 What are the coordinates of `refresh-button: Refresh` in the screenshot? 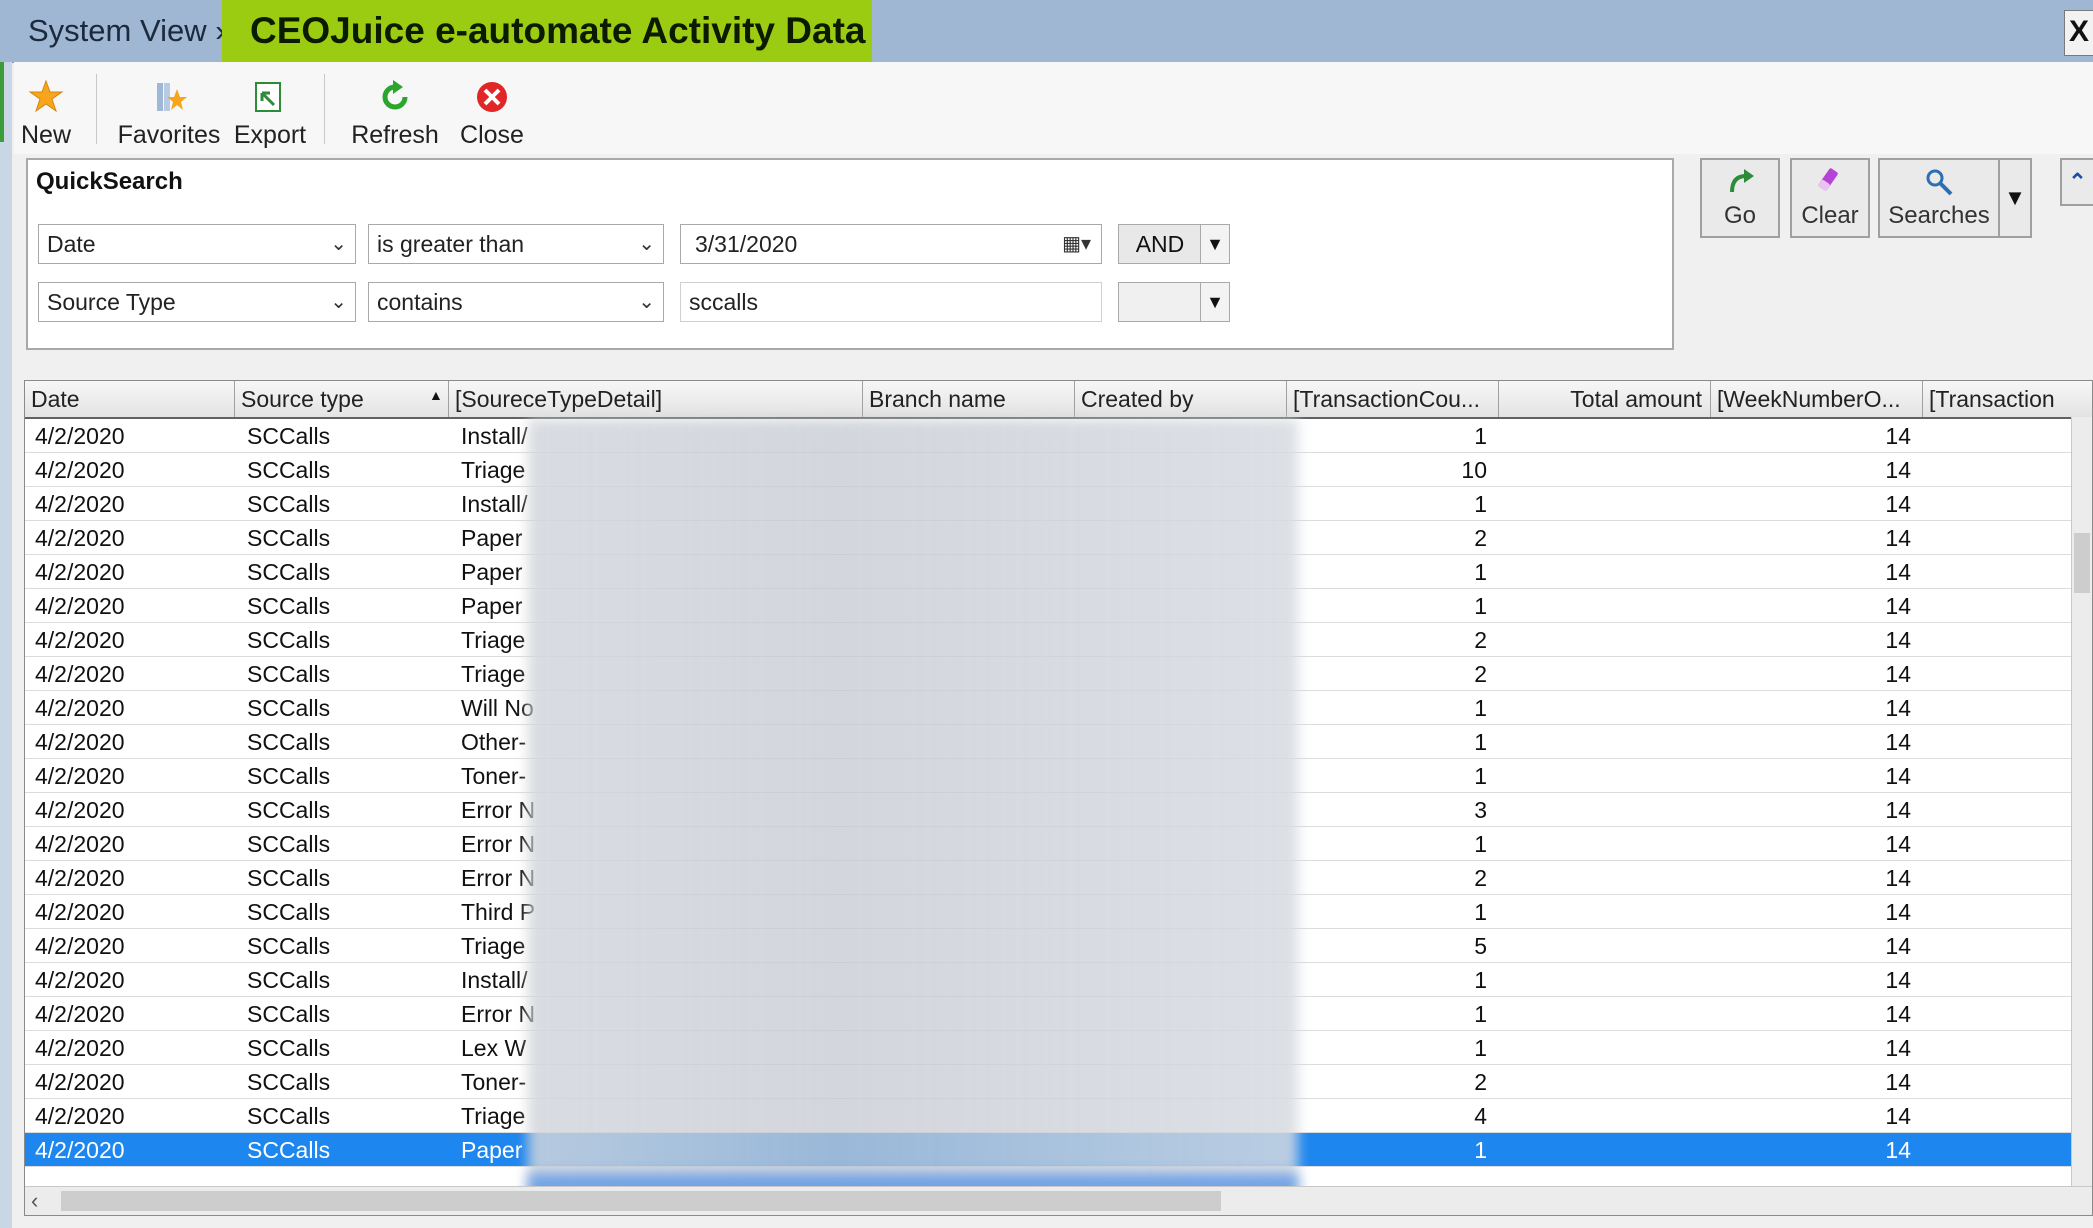 It's located at (395, 108).